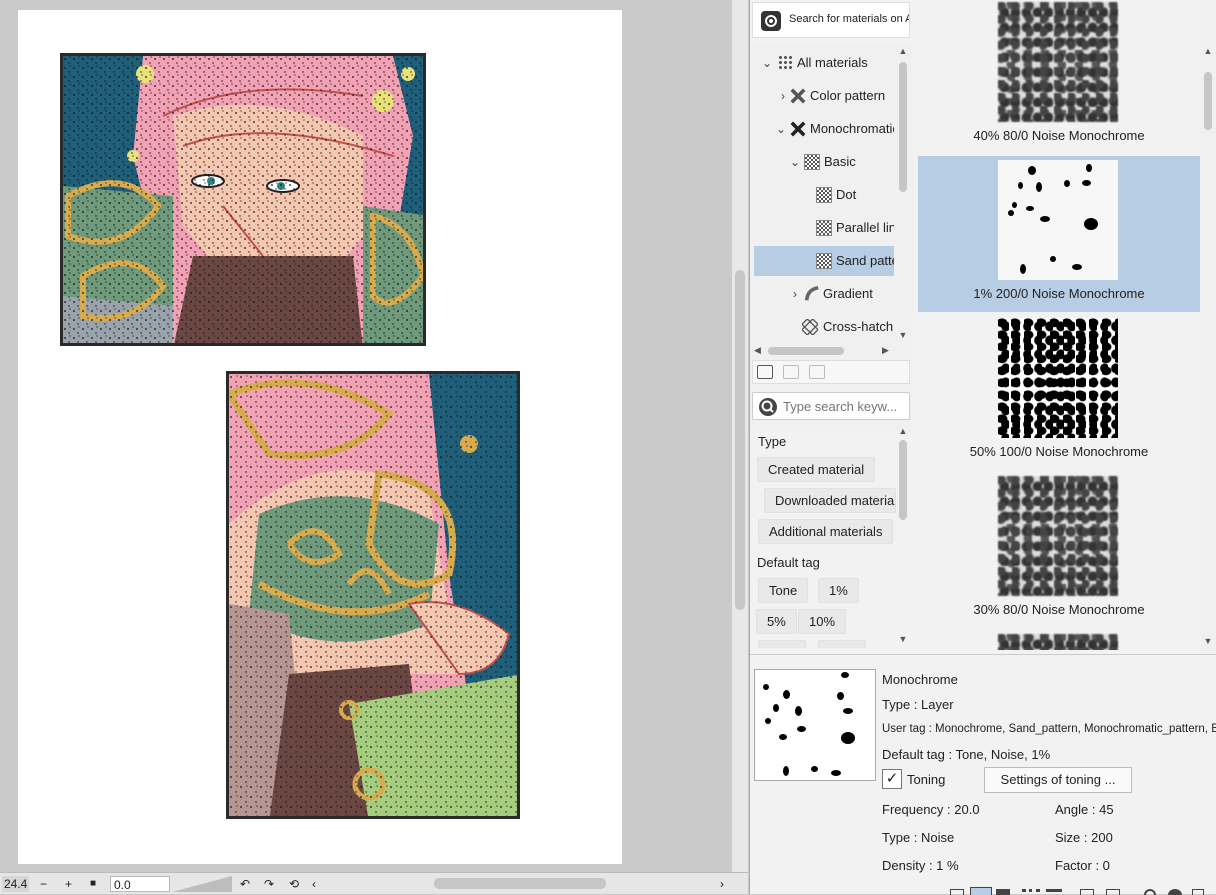 This screenshot has width=1216, height=895. Describe the element at coordinates (806, 351) in the screenshot. I see `tree-hscroll-thumb` at that location.